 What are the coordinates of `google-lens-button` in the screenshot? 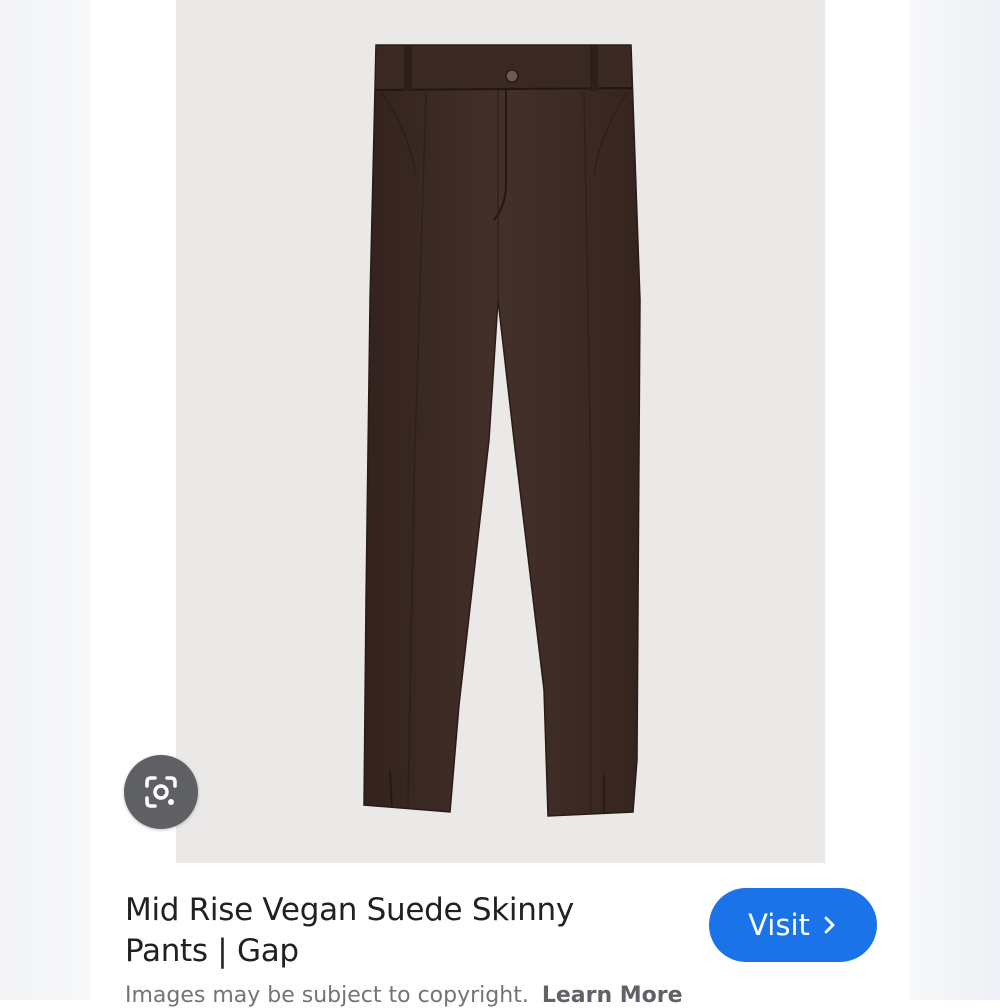 It's located at (161, 792).